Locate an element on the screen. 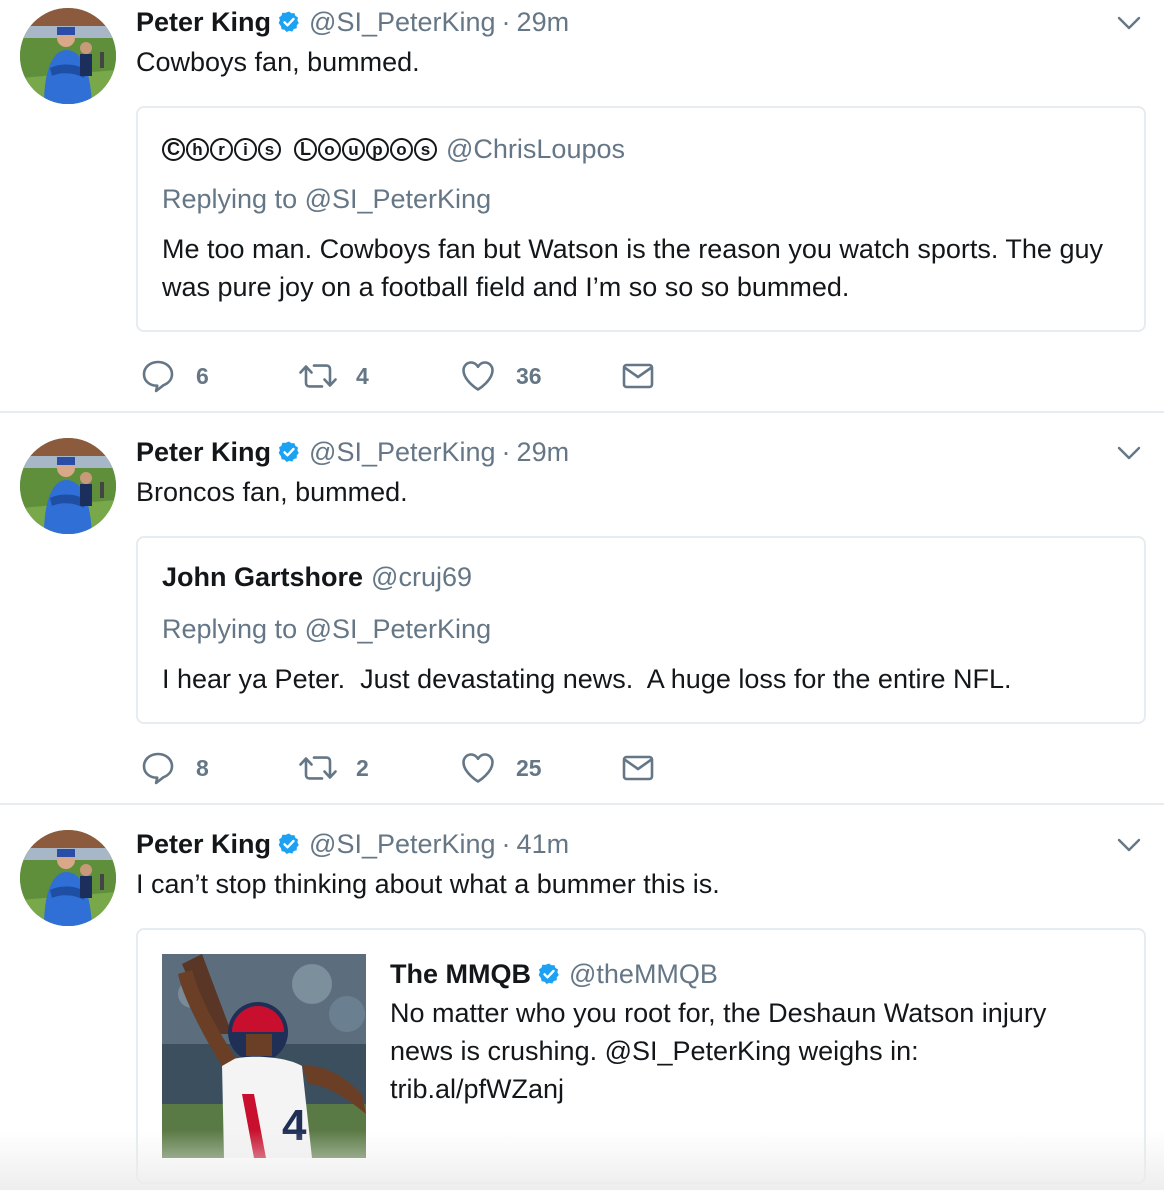 The image size is (1164, 1190). tweet-text: Broncos fan, bummed. is located at coordinates (272, 492).